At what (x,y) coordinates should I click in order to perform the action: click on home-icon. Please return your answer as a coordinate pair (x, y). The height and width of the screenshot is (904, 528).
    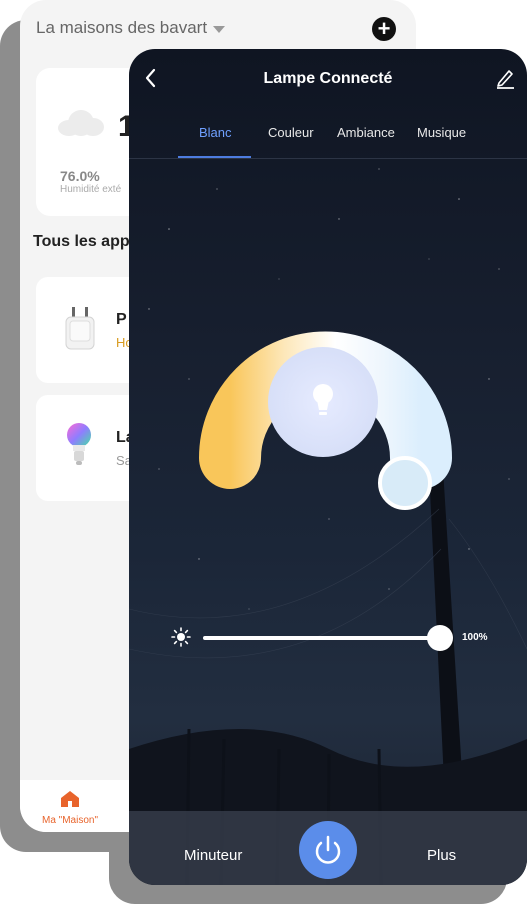
    Looking at the image, I should click on (70, 799).